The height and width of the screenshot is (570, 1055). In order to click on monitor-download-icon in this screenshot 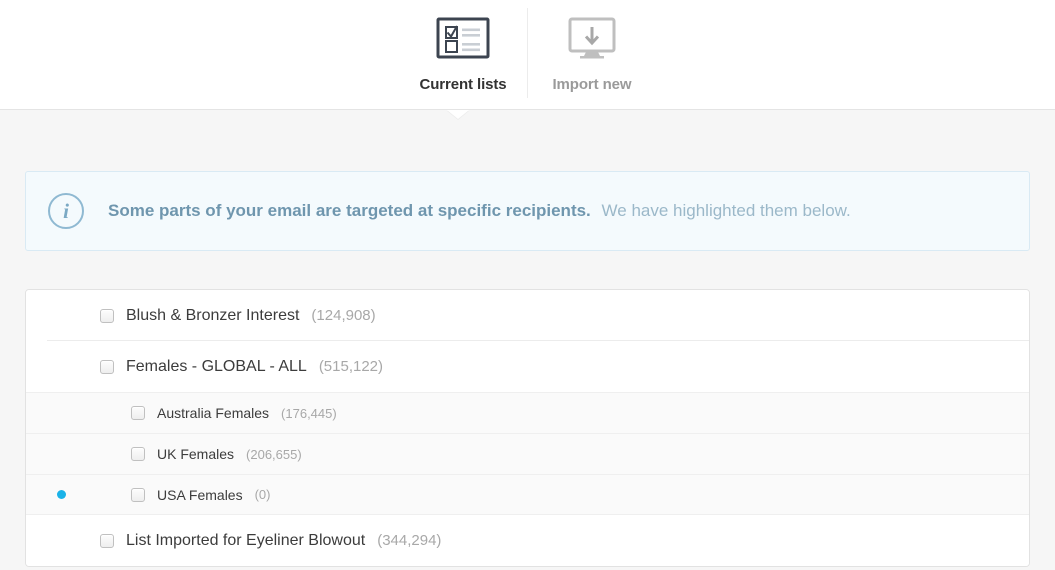, I will do `click(592, 38)`.